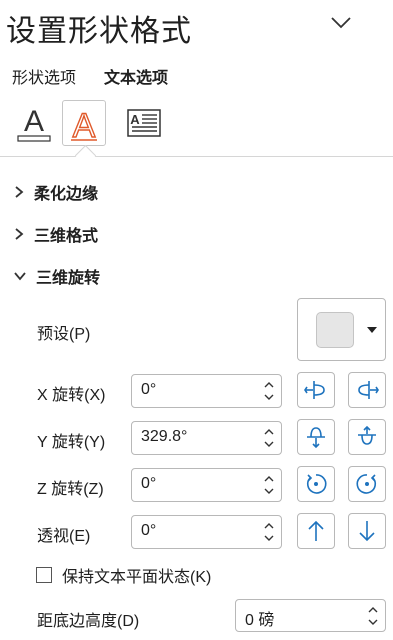 This screenshot has width=393, height=640. I want to click on rotate-up-y-icon, so click(316, 438).